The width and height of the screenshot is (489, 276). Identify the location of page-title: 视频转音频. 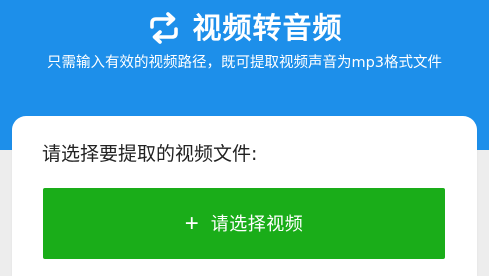
(267, 28).